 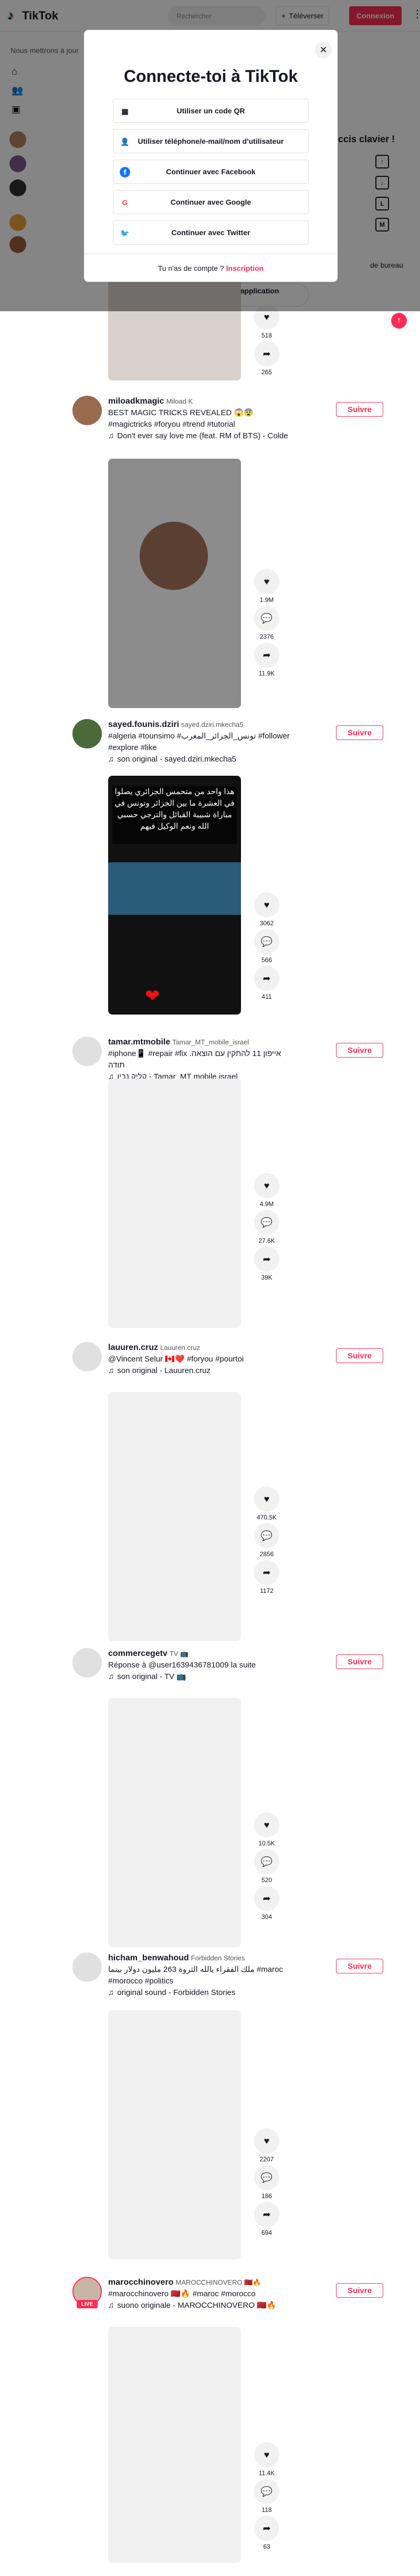 What do you see at coordinates (267, 660) in the screenshot?
I see `share-action: ➦ 11.9K` at bounding box center [267, 660].